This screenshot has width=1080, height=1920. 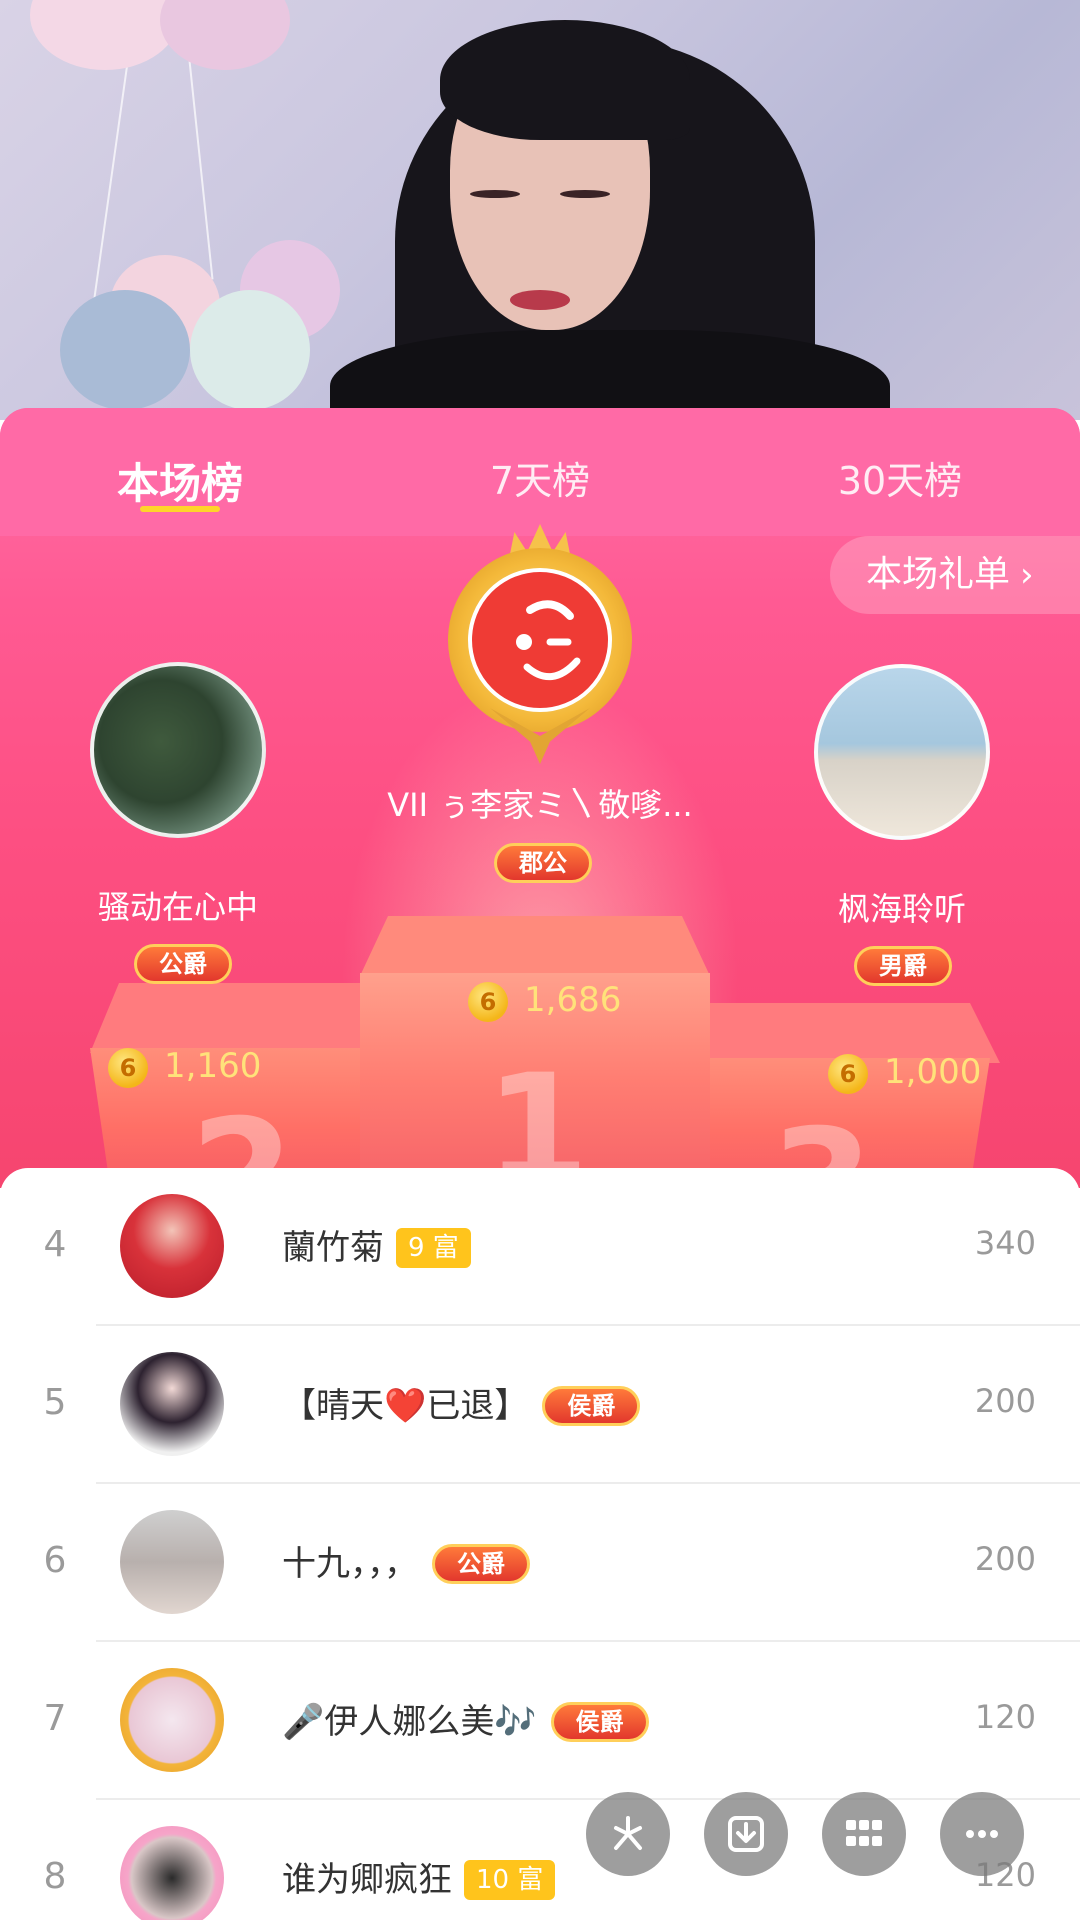 What do you see at coordinates (405, 1406) in the screenshot?
I see `user-name: 【晴天❤️已退】` at bounding box center [405, 1406].